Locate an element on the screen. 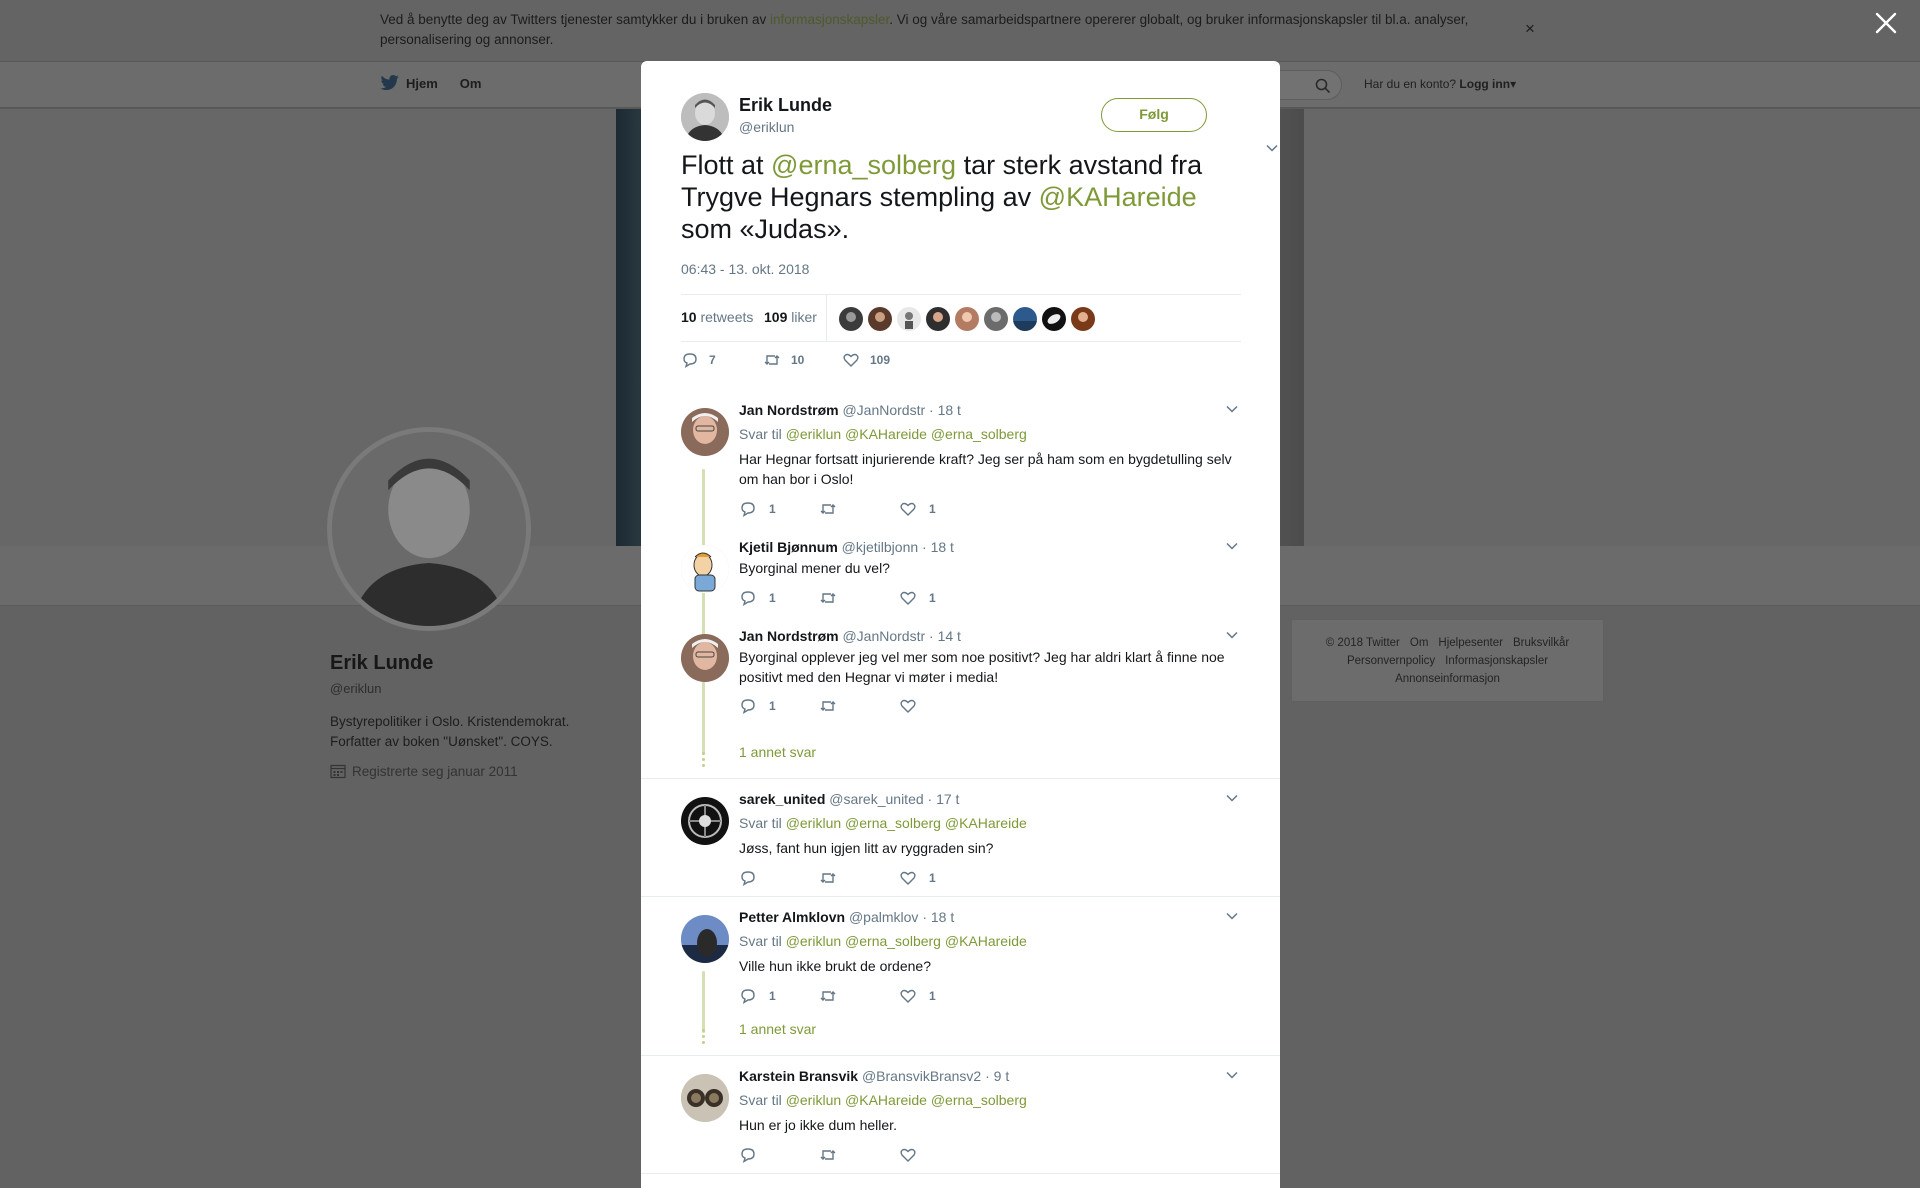  reply-handle: @sarek_united is located at coordinates (876, 799).